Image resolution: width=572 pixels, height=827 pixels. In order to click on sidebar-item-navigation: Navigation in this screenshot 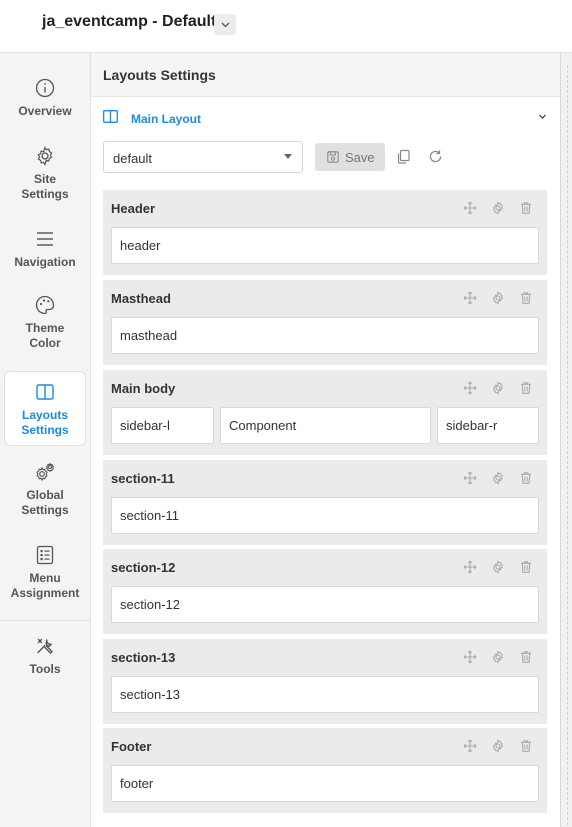, I will do `click(45, 249)`.